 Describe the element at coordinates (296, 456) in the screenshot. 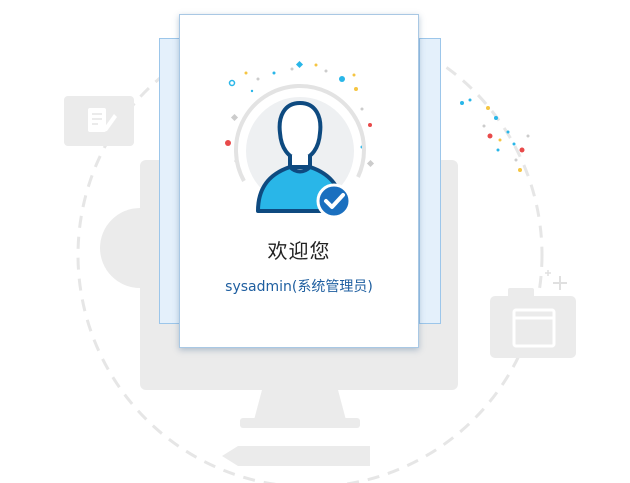

I see `pen-shape` at that location.